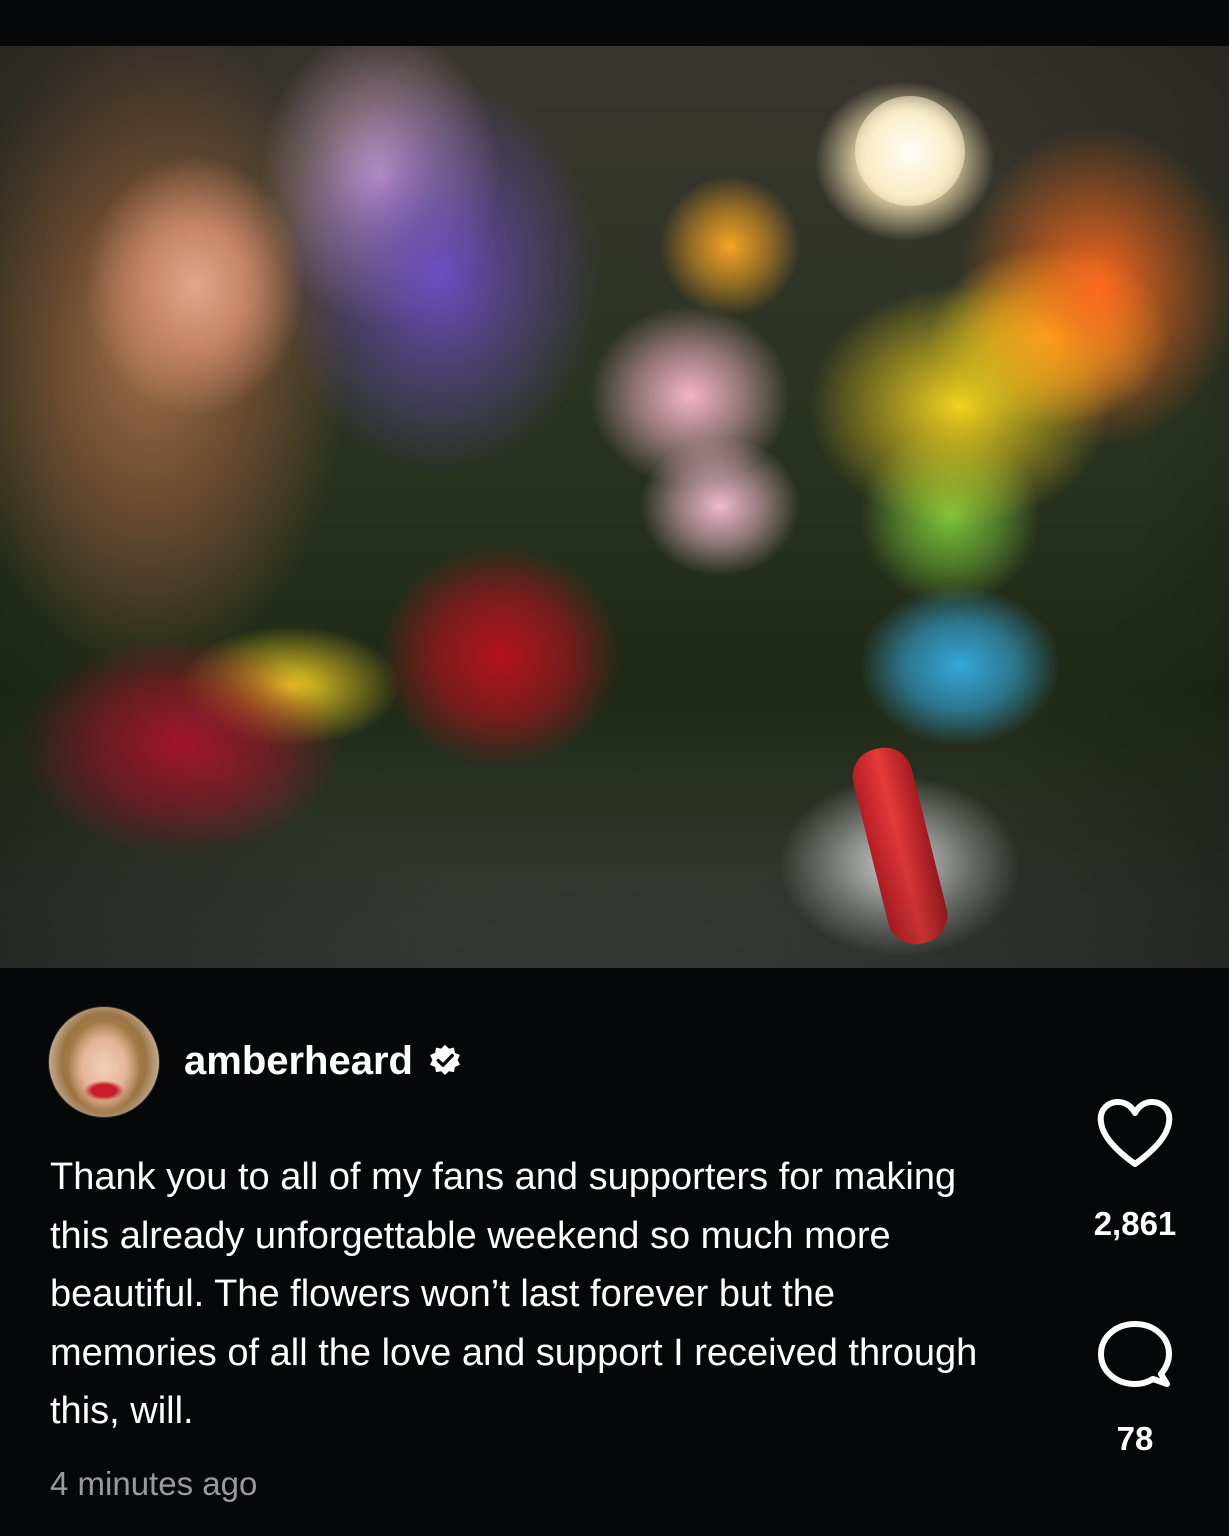 The height and width of the screenshot is (1536, 1229). Describe the element at coordinates (614, 23) in the screenshot. I see `top-bar` at that location.